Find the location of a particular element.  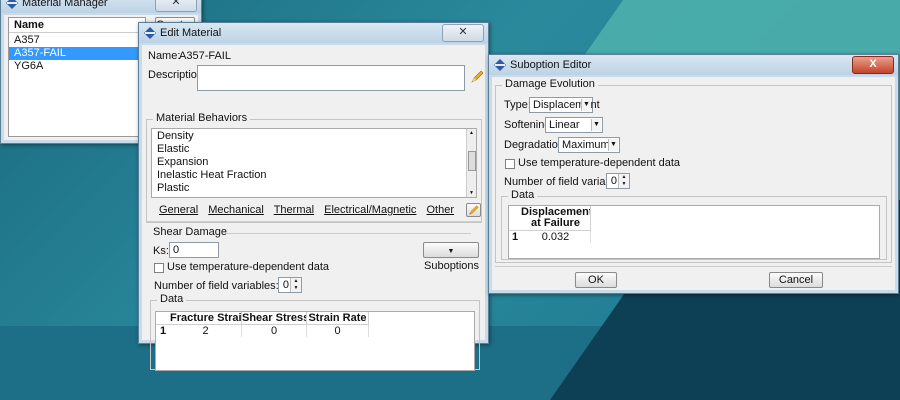

edit-material-titlebar: Edit Material ✕ is located at coordinates (313, 33).